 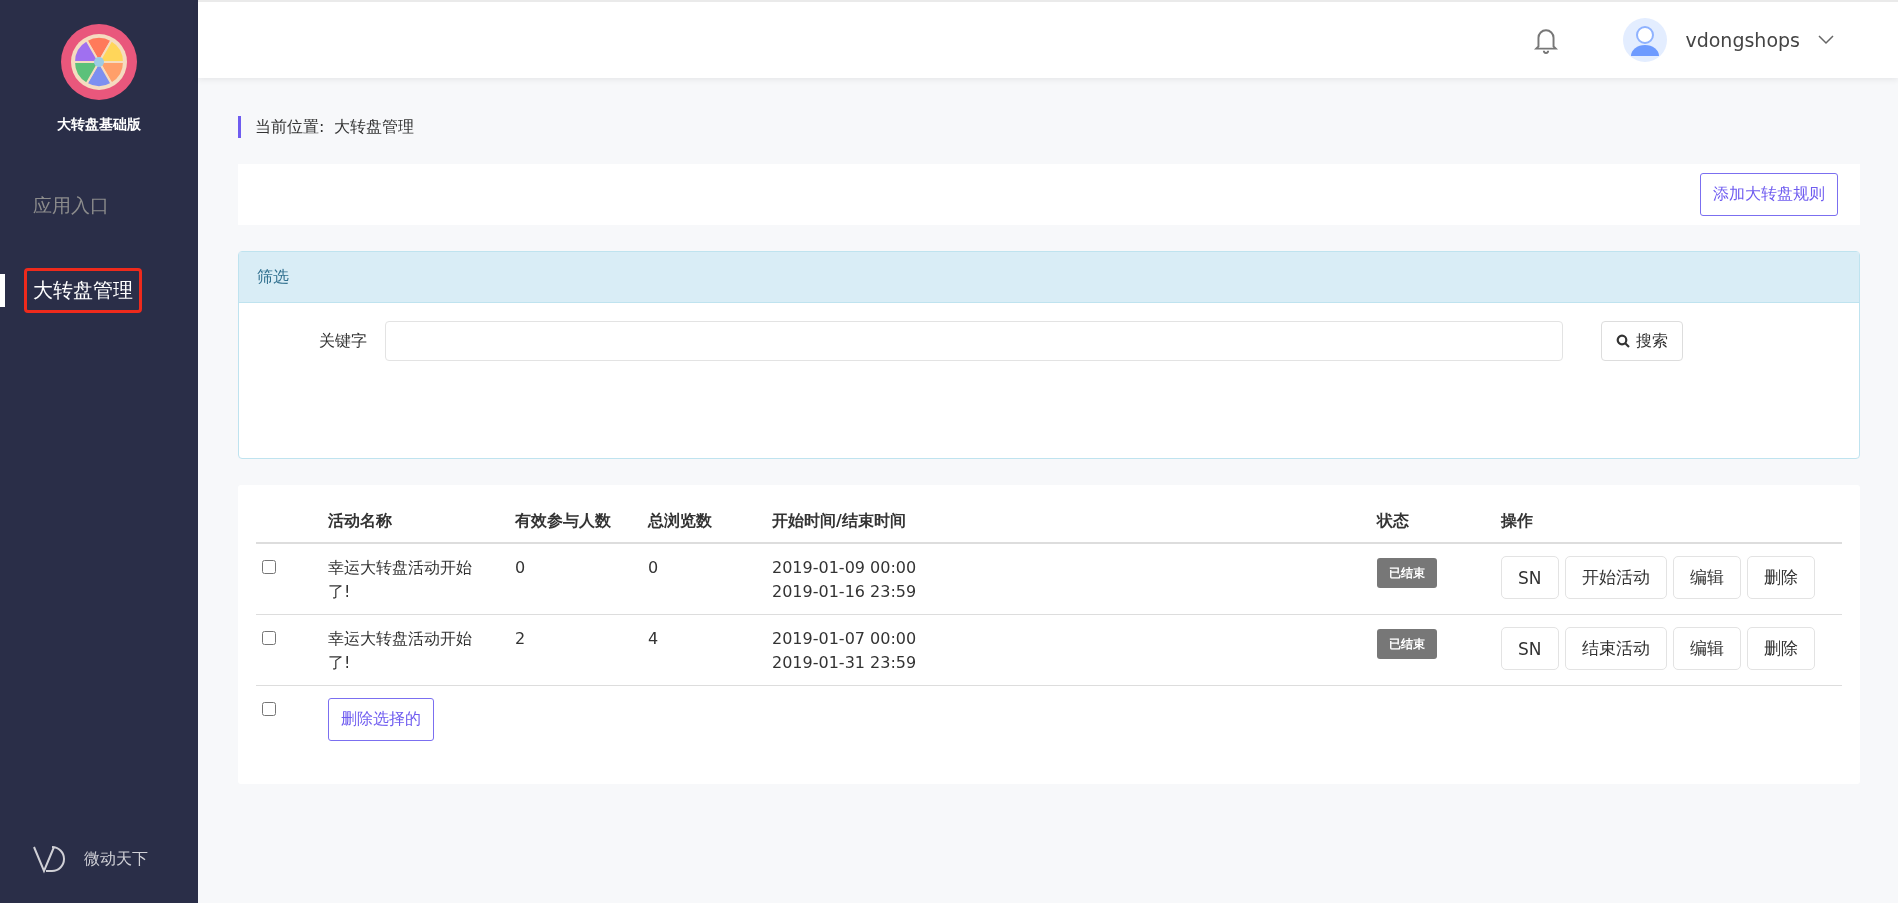 What do you see at coordinates (374, 127) in the screenshot?
I see `breadcrumb-current: 大转盘管理` at bounding box center [374, 127].